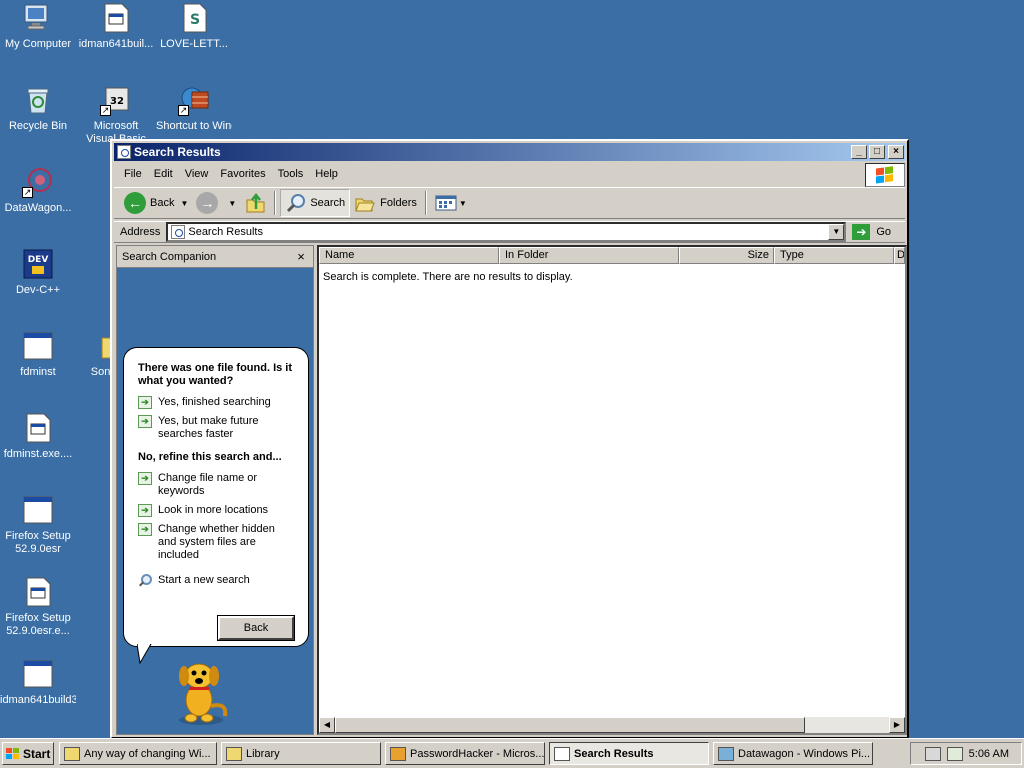  Describe the element at coordinates (38, 108) in the screenshot. I see `desktop-icon-recycle-bin: Recycle Bin` at that location.